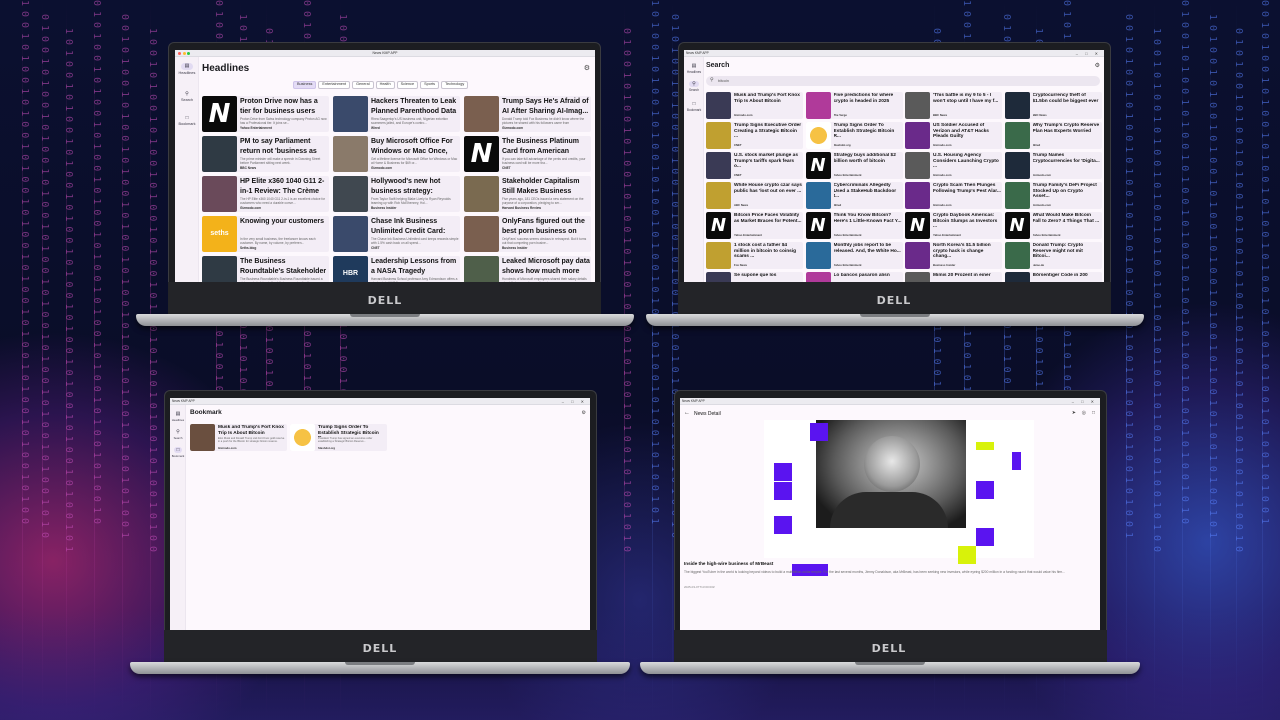 This screenshot has width=1280, height=720. I want to click on chip-sports: Sports, so click(430, 85).